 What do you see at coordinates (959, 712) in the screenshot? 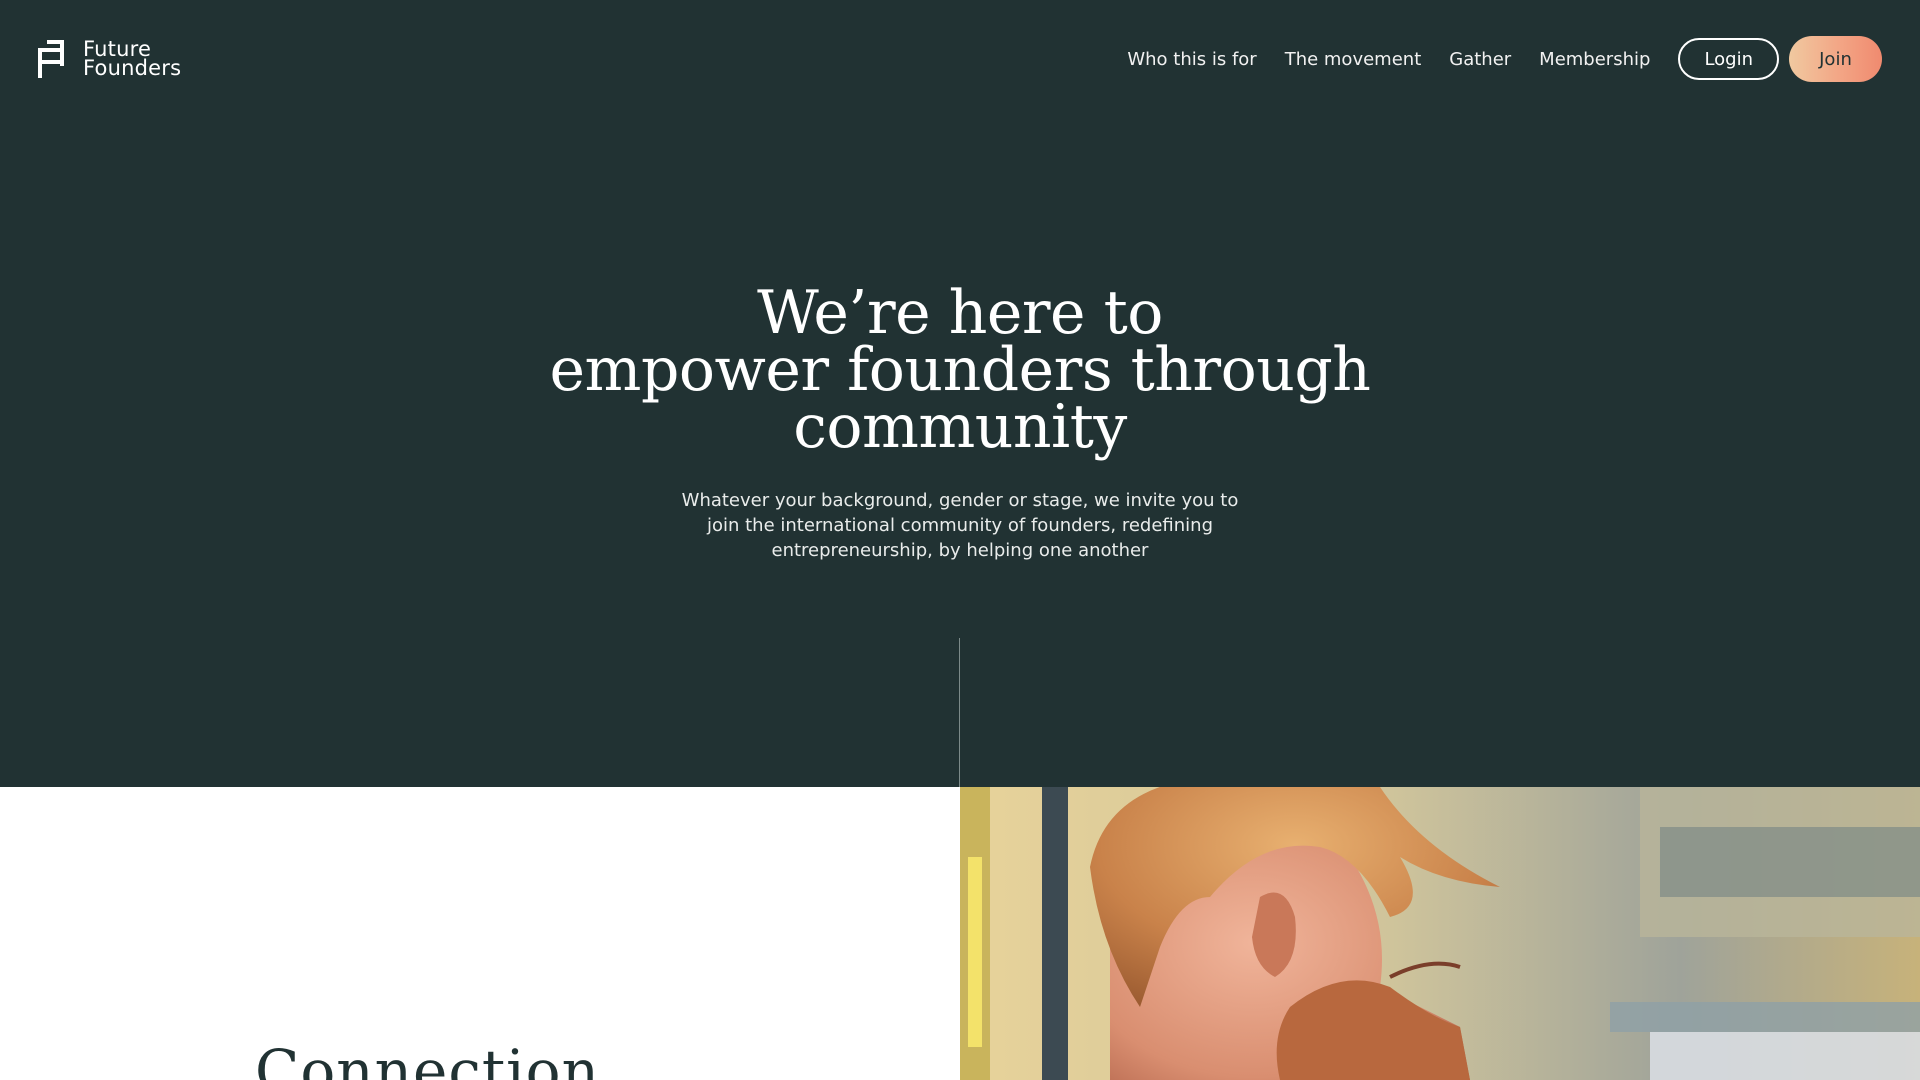
I see `scroll-divider-line` at bounding box center [959, 712].